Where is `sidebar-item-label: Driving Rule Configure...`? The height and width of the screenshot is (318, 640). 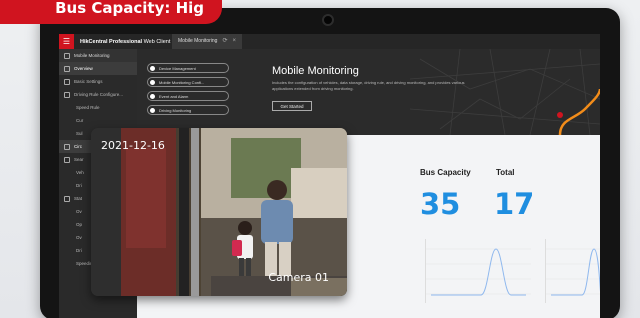 sidebar-item-label: Driving Rule Configure... is located at coordinates (99, 94).